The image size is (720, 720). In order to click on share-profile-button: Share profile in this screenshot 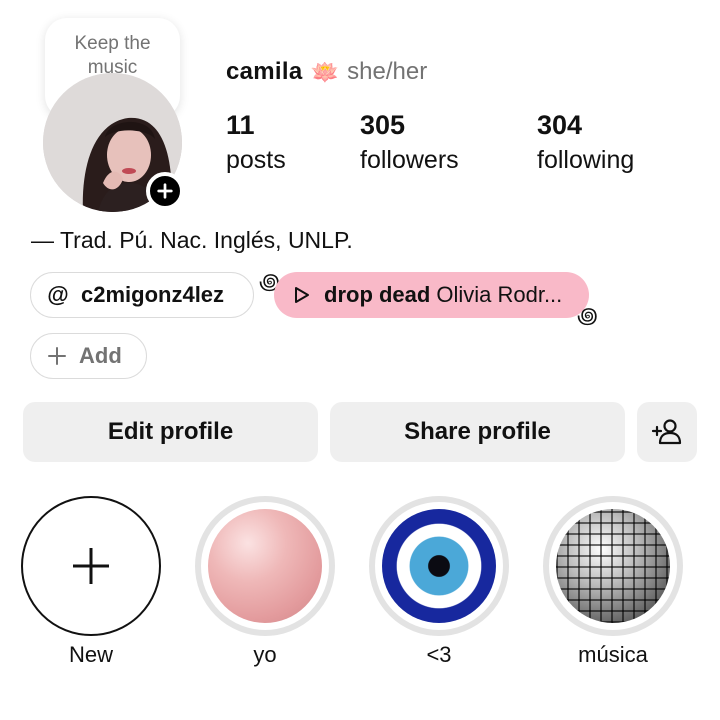, I will do `click(477, 432)`.